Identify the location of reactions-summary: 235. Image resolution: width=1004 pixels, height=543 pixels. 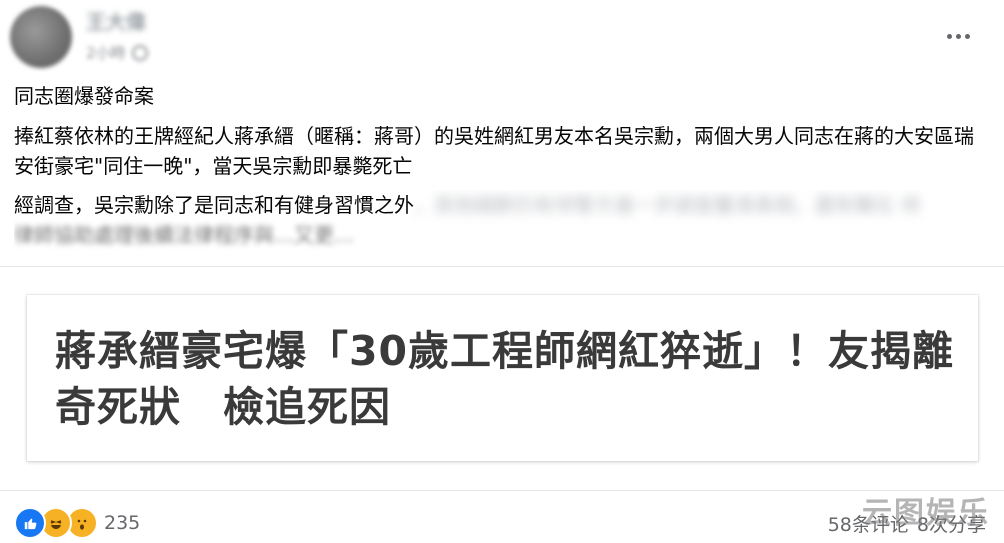
(77, 523).